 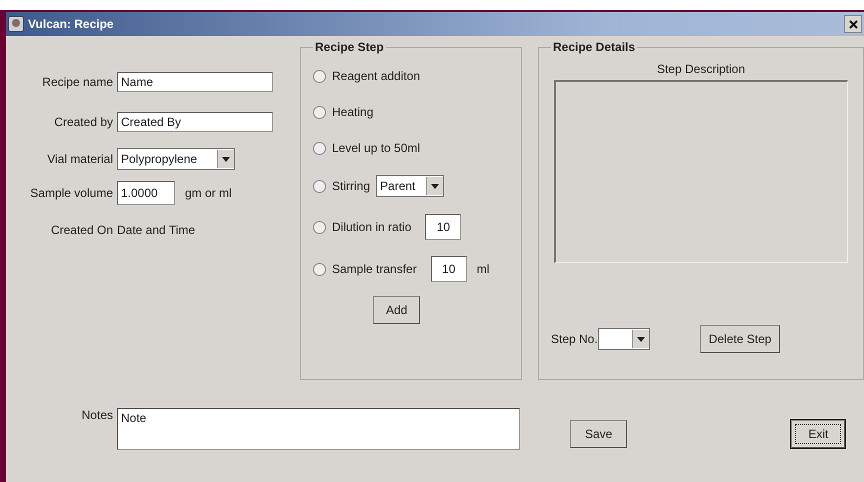 I want to click on step-label: Step No., so click(x=574, y=339).